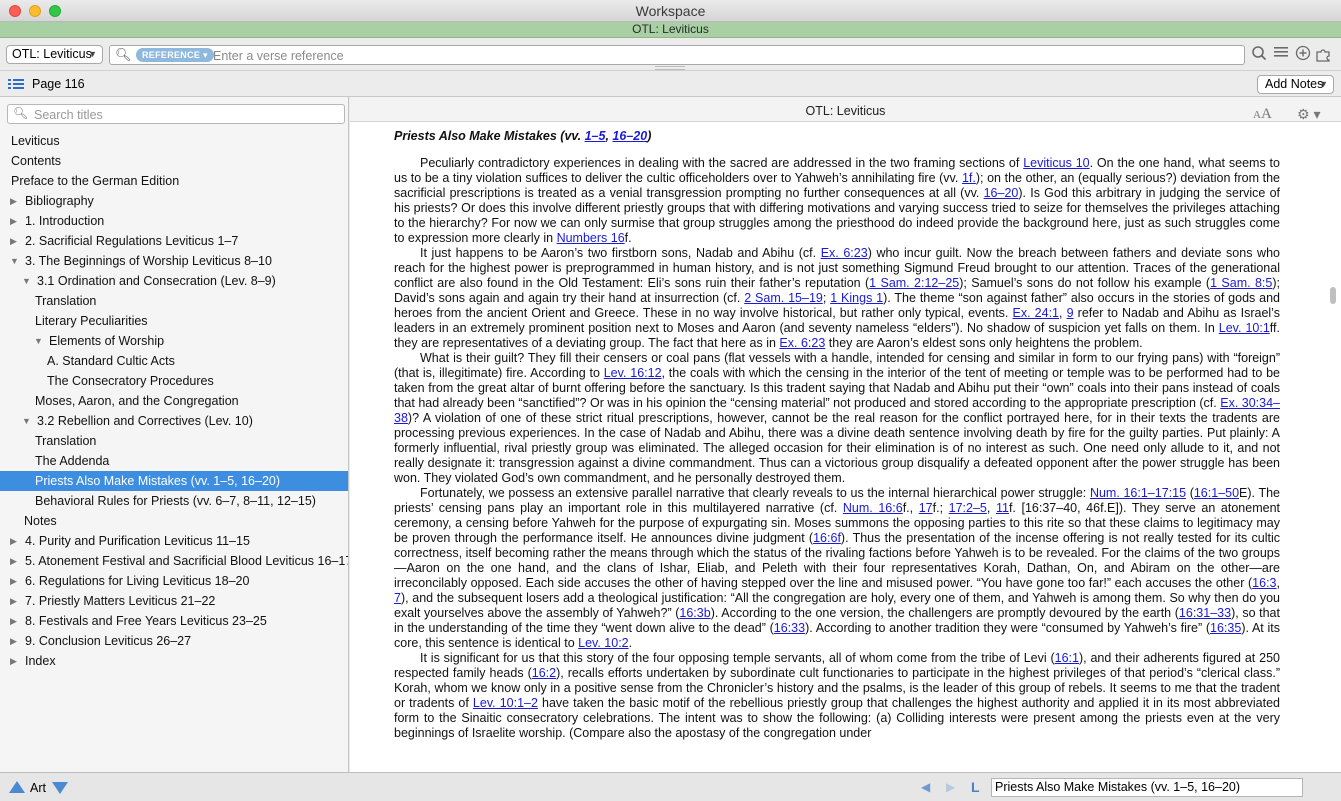  Describe the element at coordinates (60, 788) in the screenshot. I see `next-art-icon` at that location.